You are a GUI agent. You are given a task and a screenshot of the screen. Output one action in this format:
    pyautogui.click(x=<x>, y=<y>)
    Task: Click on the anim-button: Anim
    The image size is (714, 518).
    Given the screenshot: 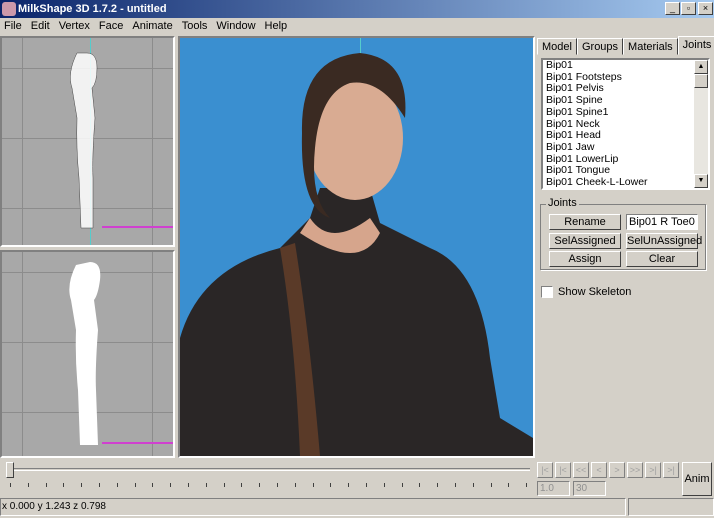 What is the action you would take?
    pyautogui.click(x=697, y=479)
    